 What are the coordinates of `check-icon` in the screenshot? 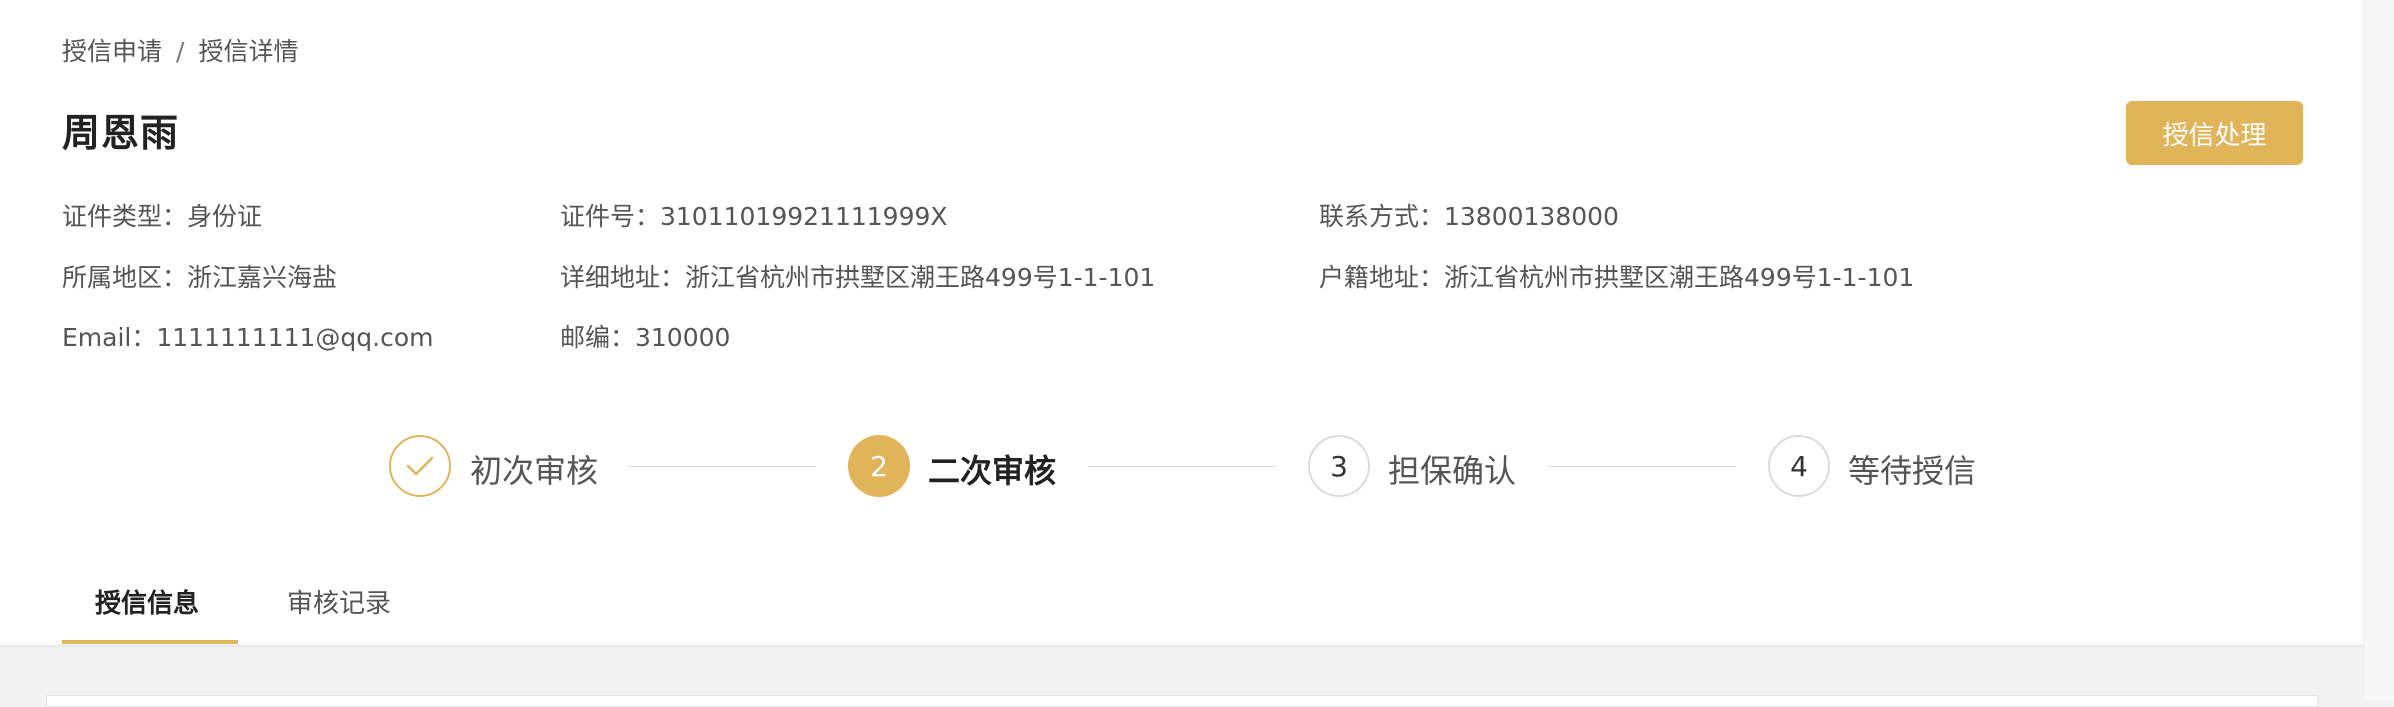 It's located at (420, 466).